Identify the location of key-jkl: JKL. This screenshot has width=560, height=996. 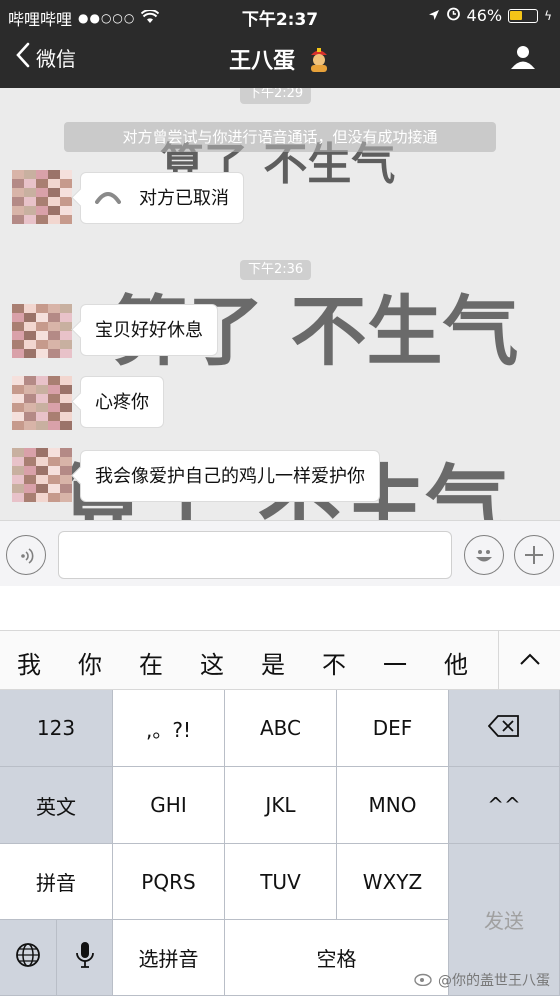
(281, 805).